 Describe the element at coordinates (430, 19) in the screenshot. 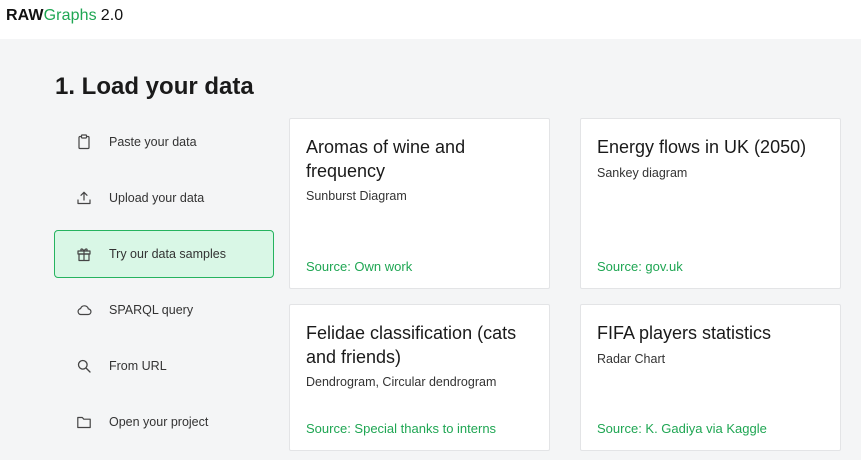

I see `app-header: RAWGraphs 2.0` at that location.